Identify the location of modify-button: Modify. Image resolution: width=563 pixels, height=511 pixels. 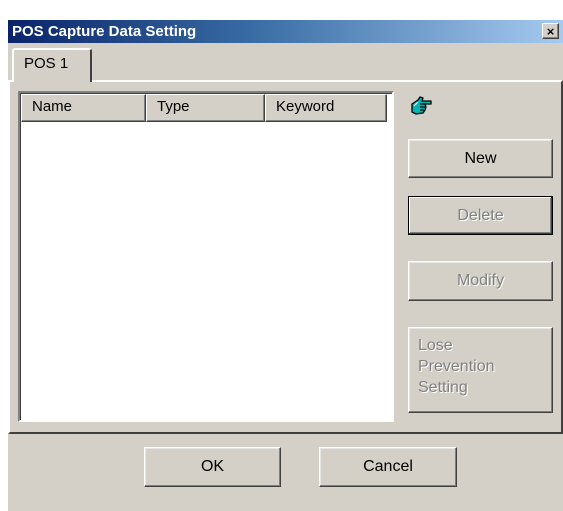
(480, 281).